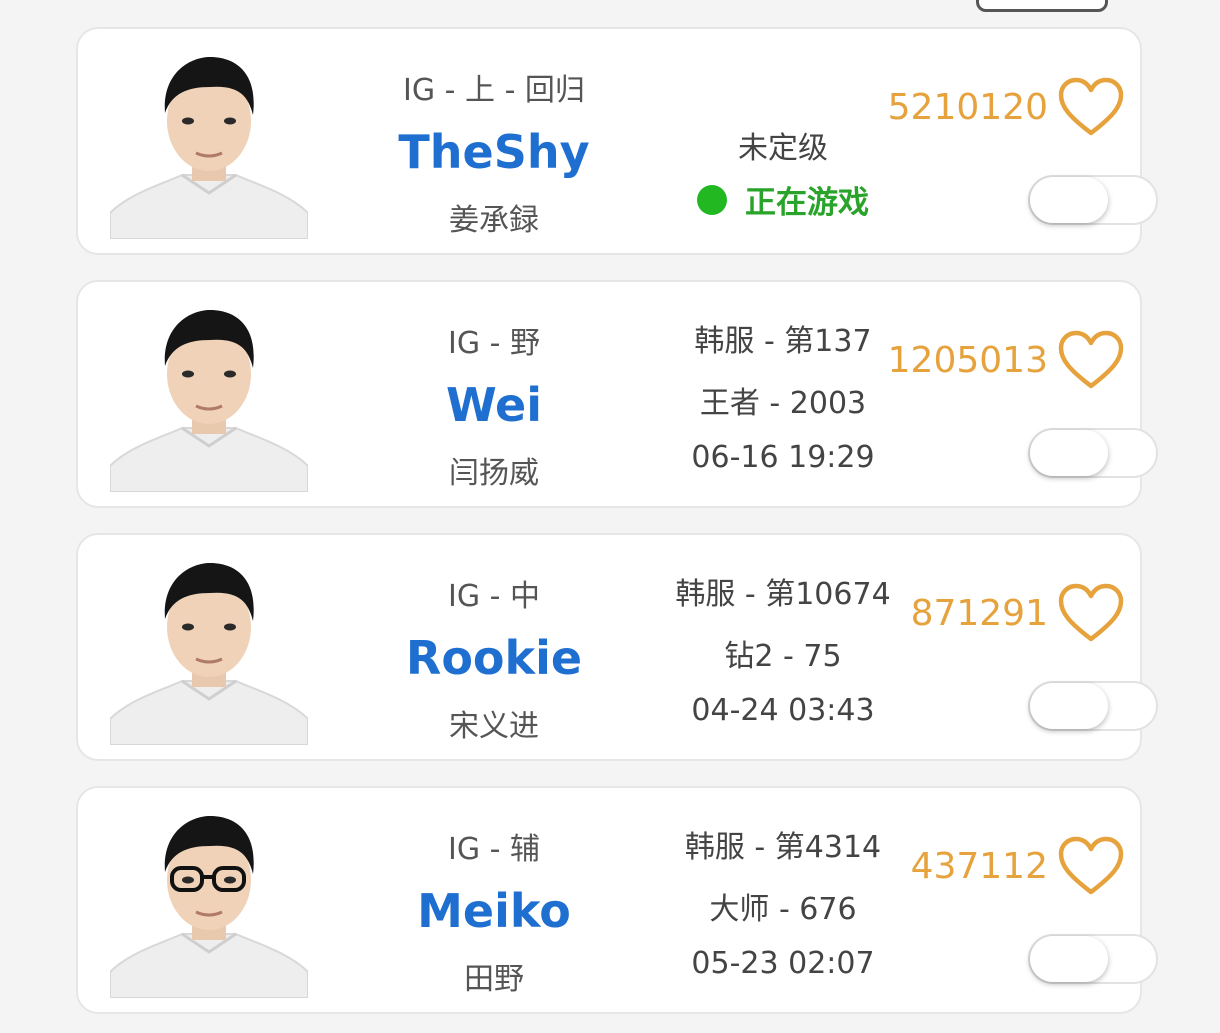 This screenshot has width=1220, height=1033. Describe the element at coordinates (783, 594) in the screenshot. I see `rank-server: 韩服 - 第10674` at that location.